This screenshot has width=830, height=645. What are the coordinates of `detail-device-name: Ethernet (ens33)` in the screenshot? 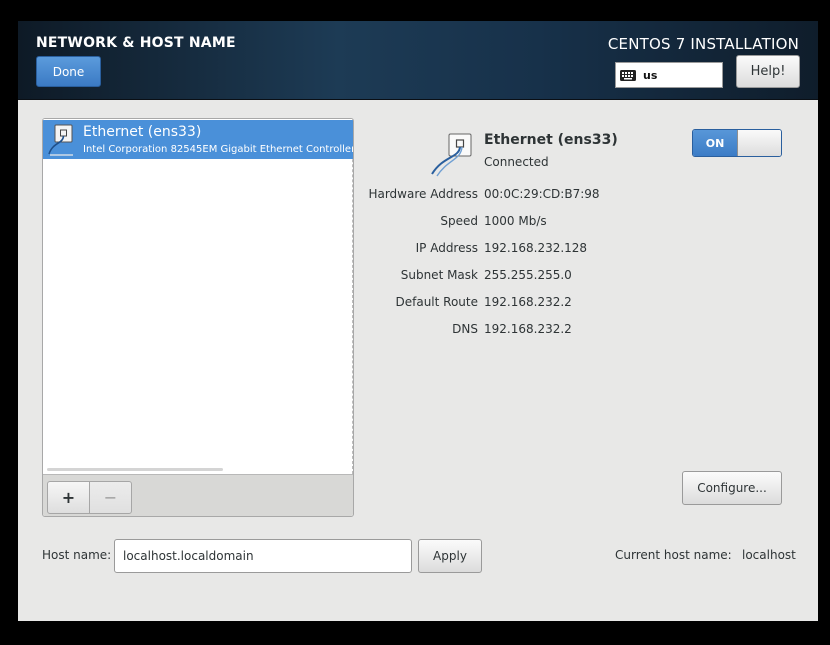 It's located at (551, 140).